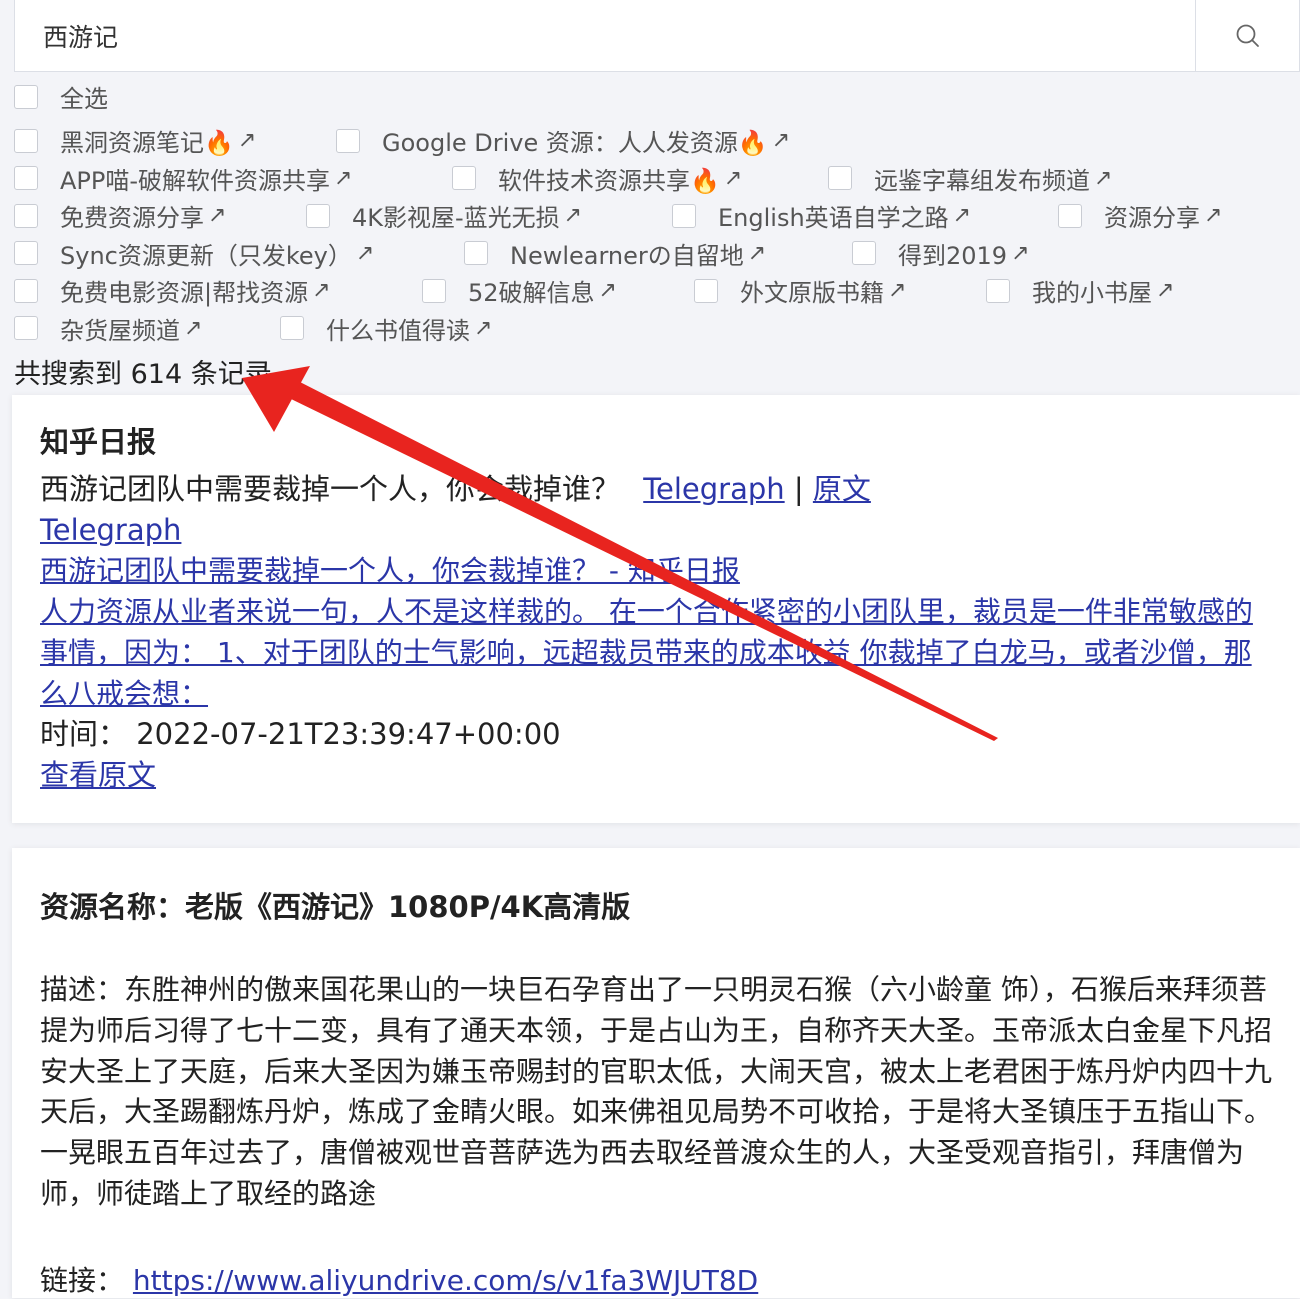  Describe the element at coordinates (627, 255) in the screenshot. I see `channel-label: Newlearnerの自留地` at that location.